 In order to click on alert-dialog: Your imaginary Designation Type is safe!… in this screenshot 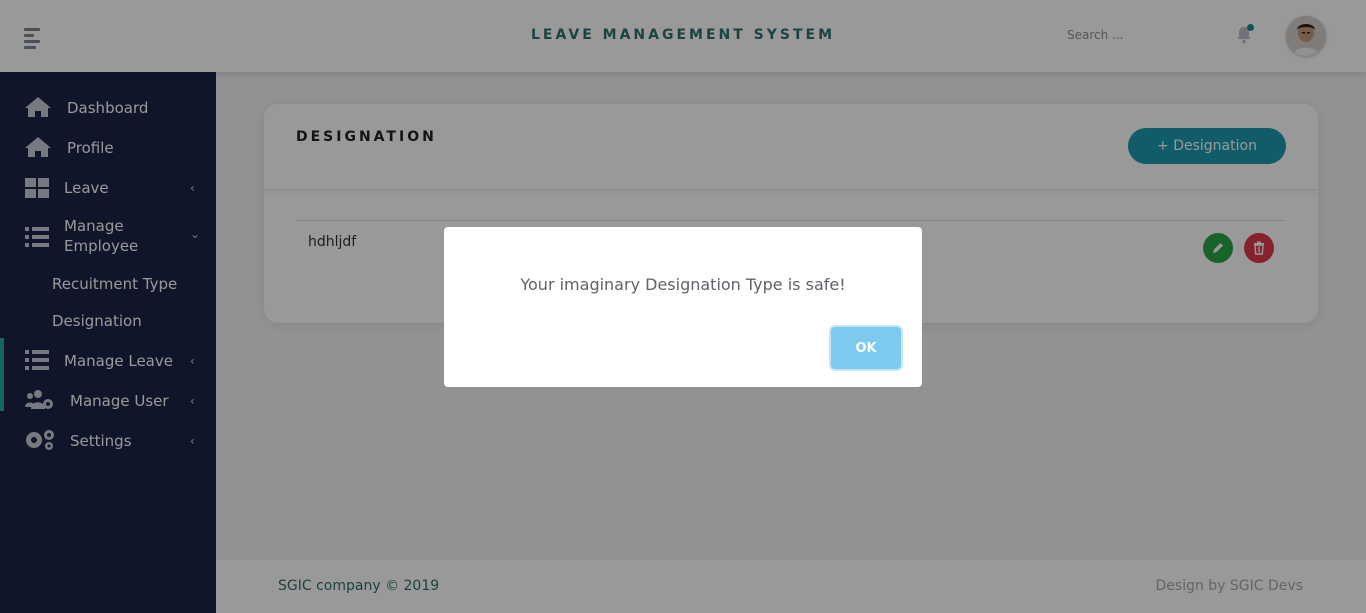, I will do `click(683, 307)`.